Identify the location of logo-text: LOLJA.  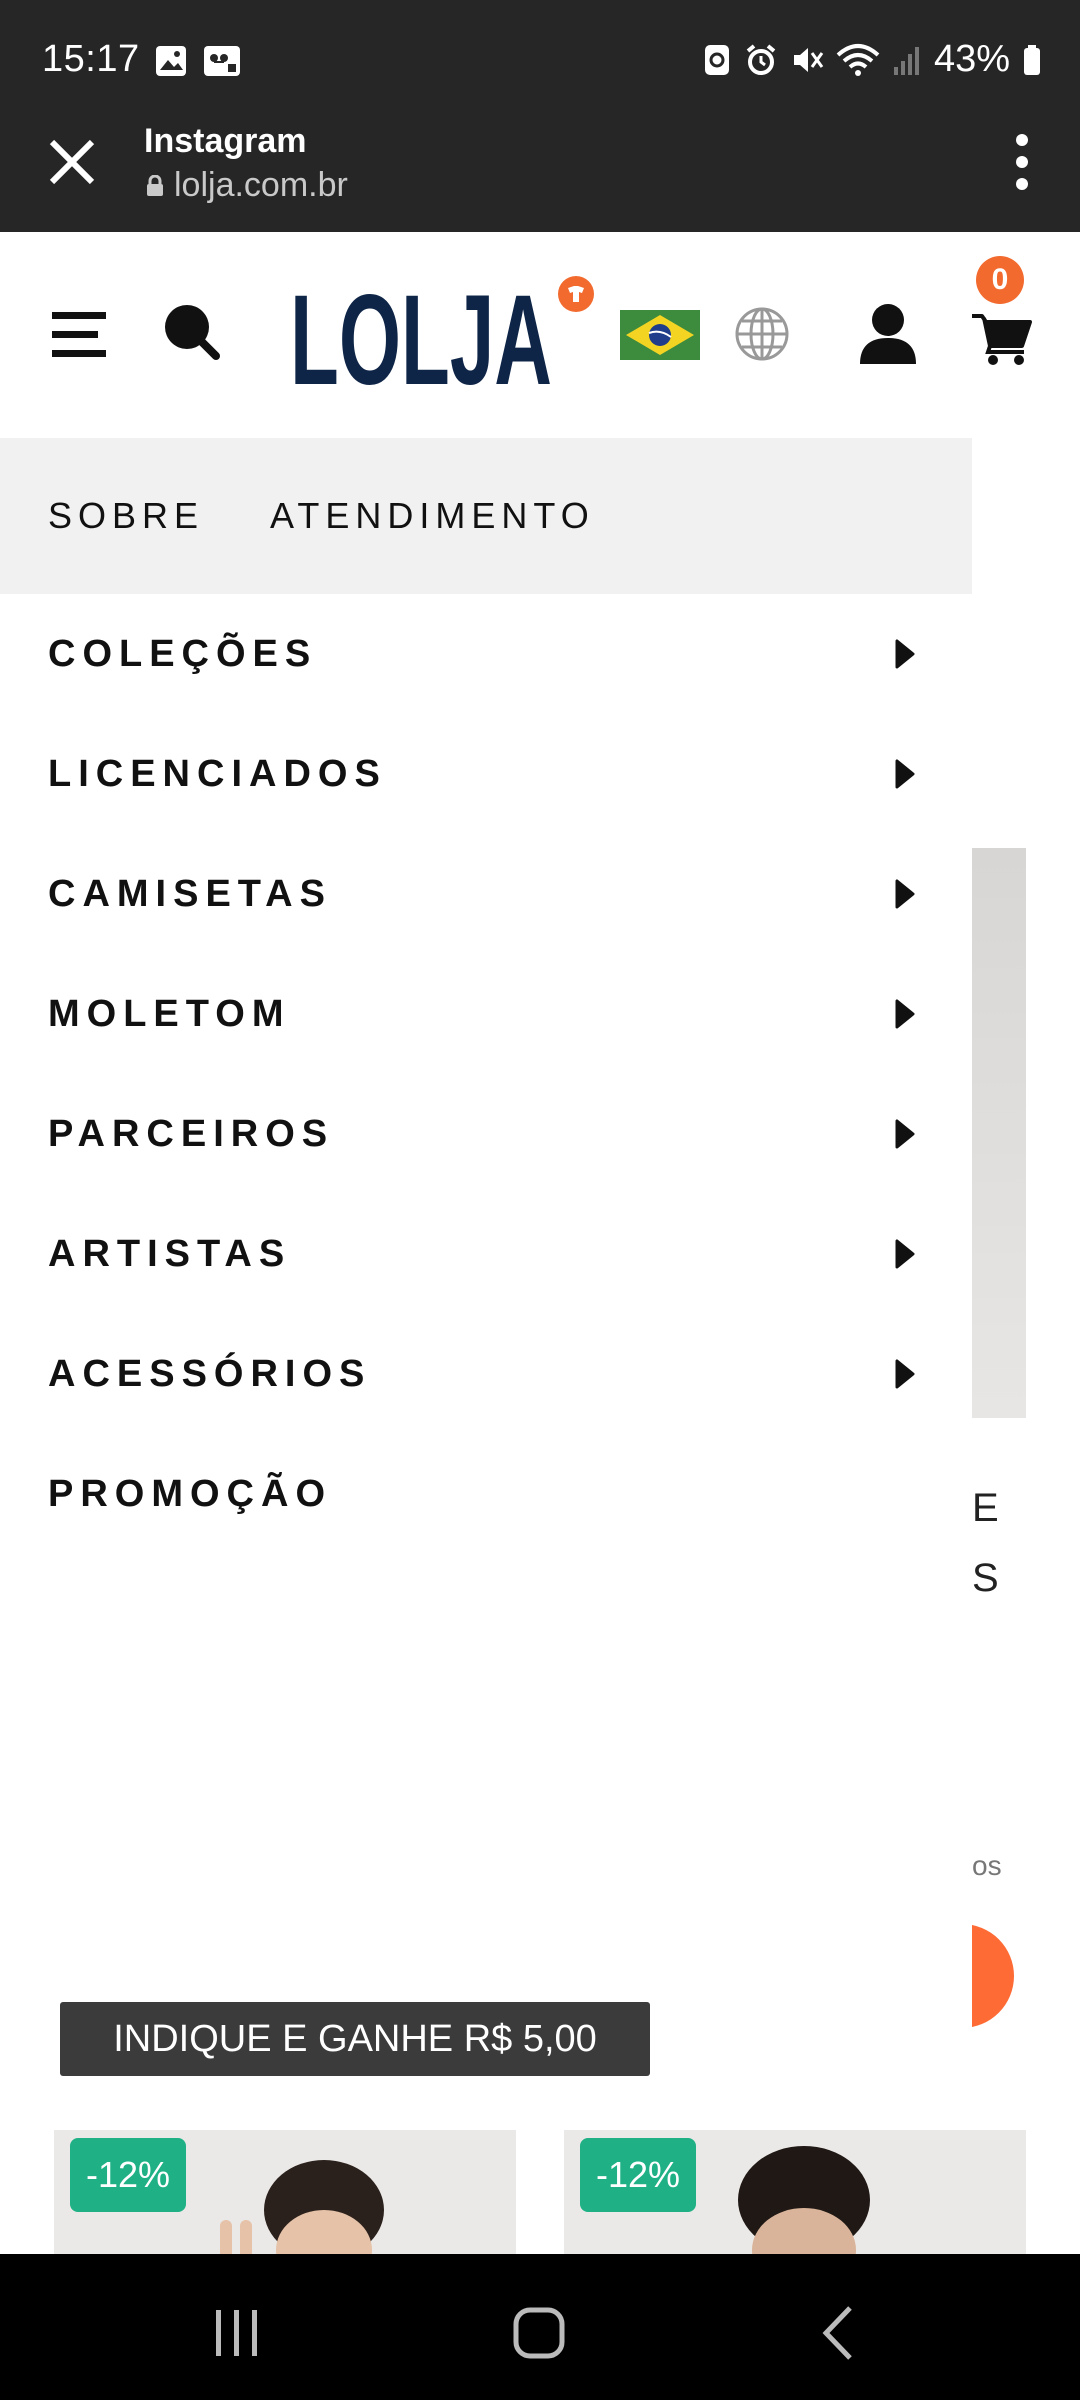
(421, 337).